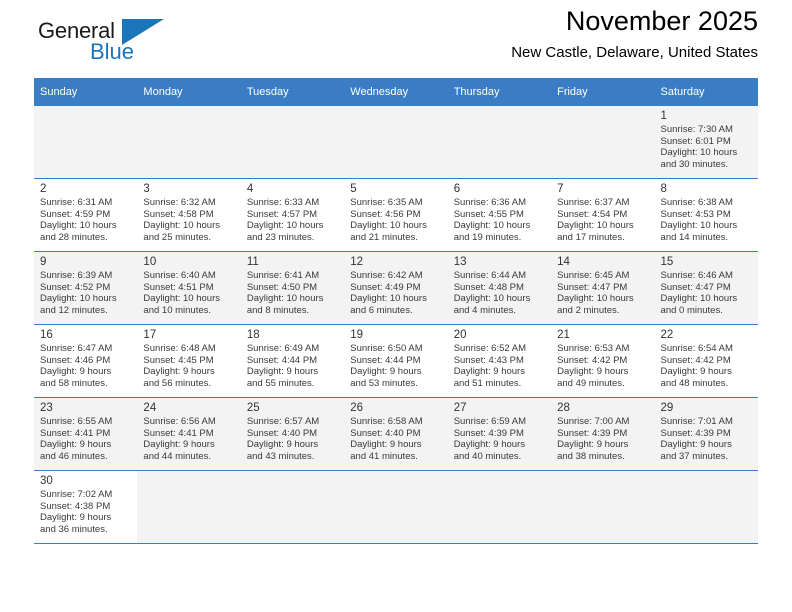  Describe the element at coordinates (487, 237) in the screenshot. I see `daylight-text-line2: and 19 minutes.` at that location.